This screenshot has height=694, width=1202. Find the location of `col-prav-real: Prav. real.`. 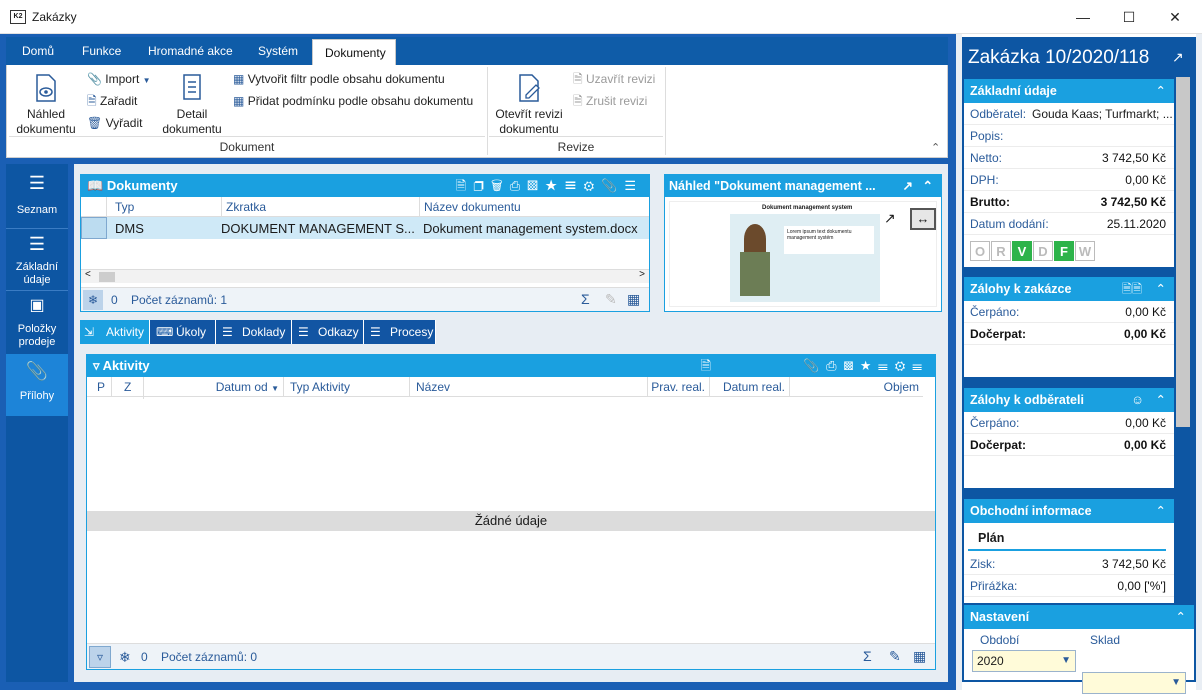

col-prav-real: Prav. real. is located at coordinates (678, 387).